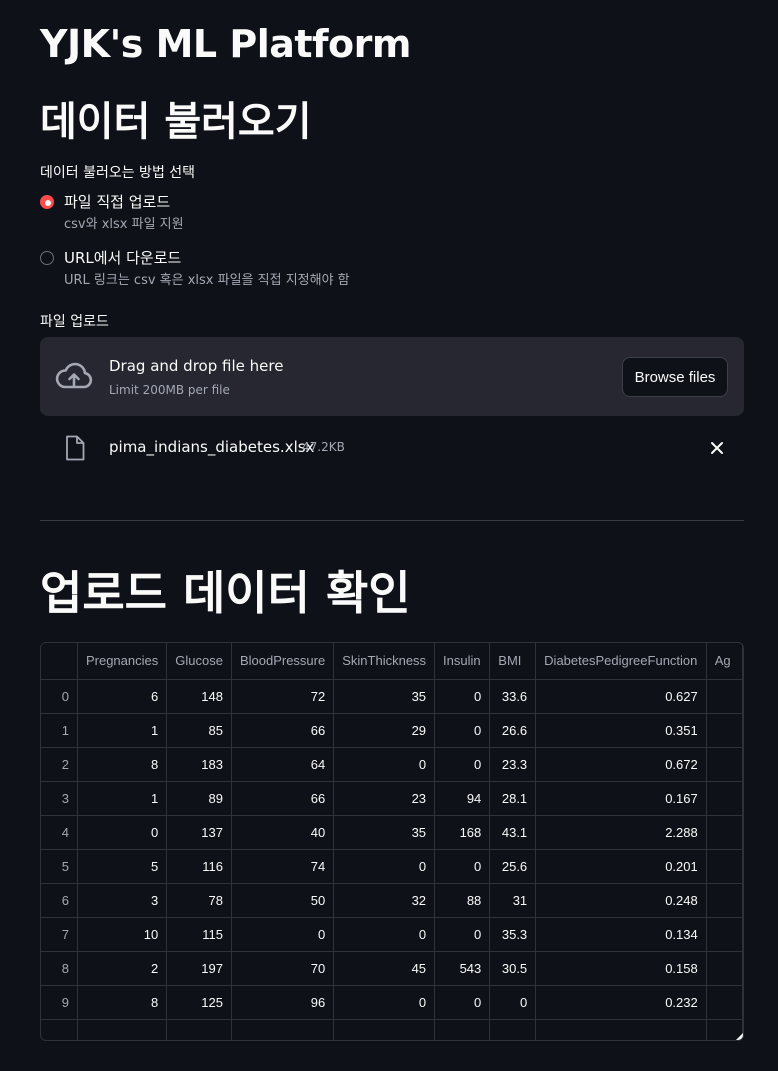 The height and width of the screenshot is (1071, 778). What do you see at coordinates (199, 696) in the screenshot?
I see `table-cell: 148` at bounding box center [199, 696].